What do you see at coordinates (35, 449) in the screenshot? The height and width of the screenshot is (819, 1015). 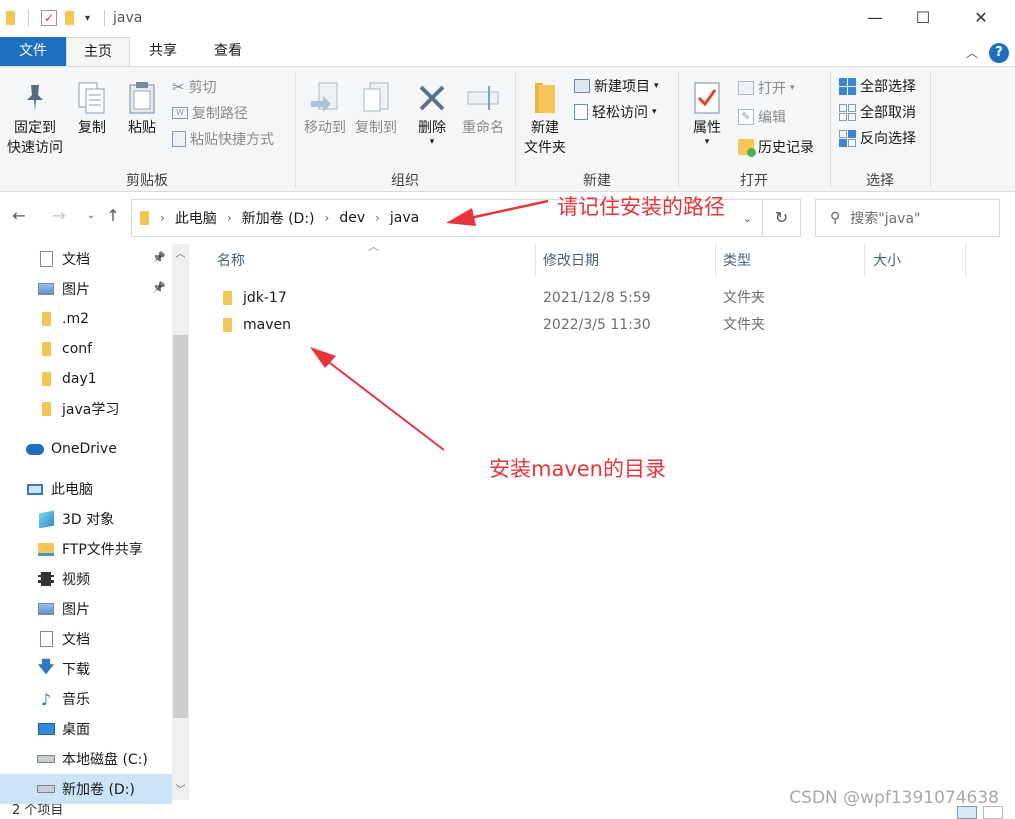 I see `cloud-icon` at bounding box center [35, 449].